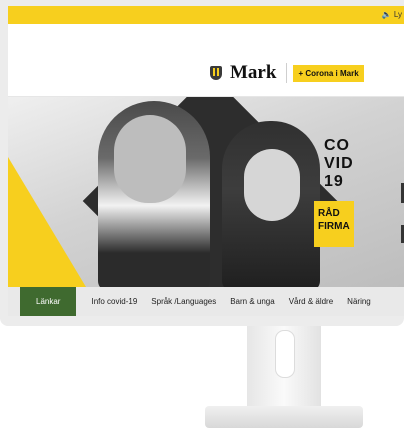 The width and height of the screenshot is (404, 436). Describe the element at coordinates (334, 181) in the screenshot. I see `covid-headline-line: 19` at that location.